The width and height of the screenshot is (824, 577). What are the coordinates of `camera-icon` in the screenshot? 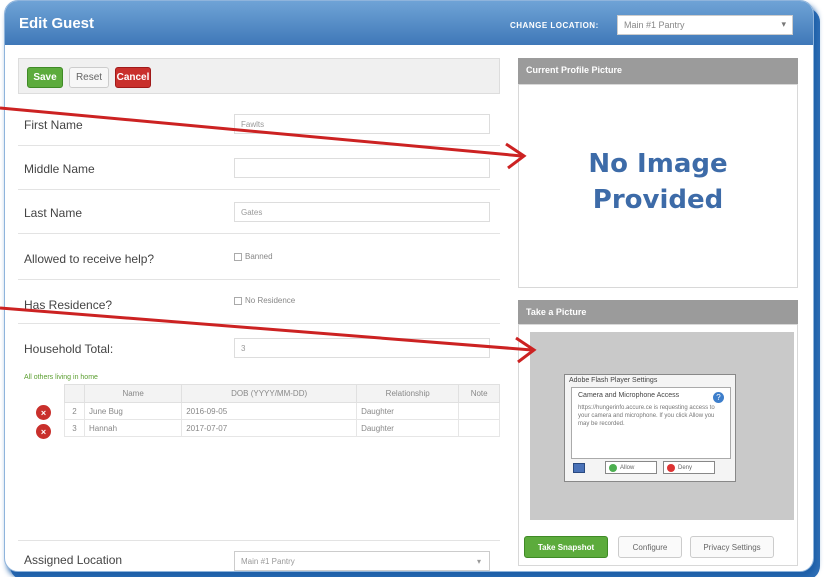 It's located at (579, 468).